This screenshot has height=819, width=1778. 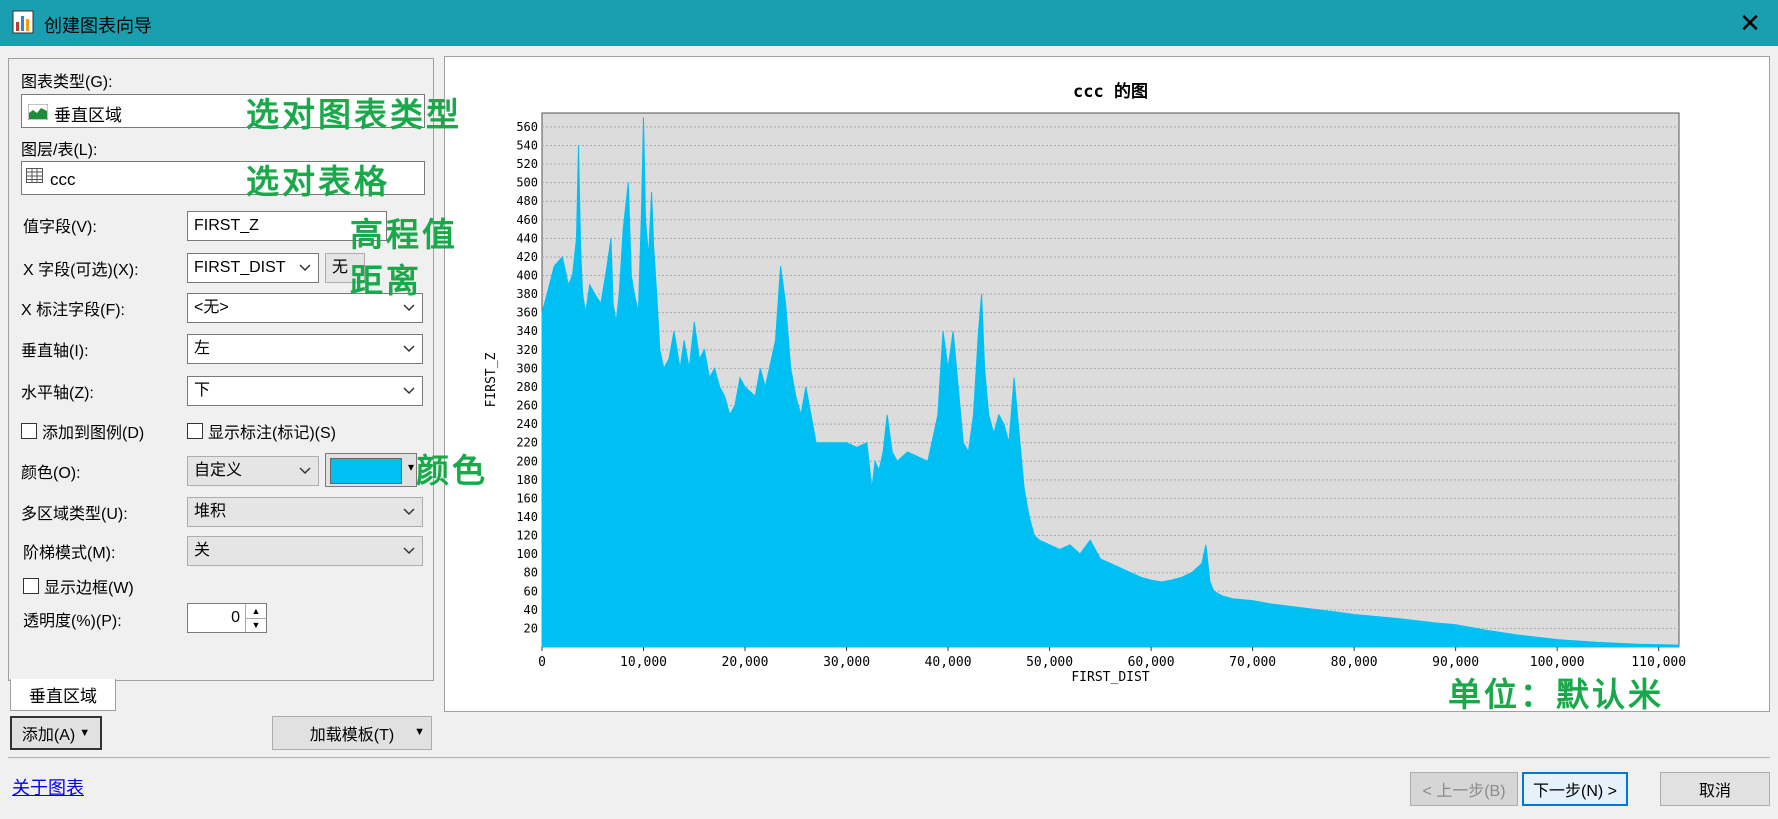 I want to click on annotation-pick-type: 选对图表类型, so click(x=354, y=114).